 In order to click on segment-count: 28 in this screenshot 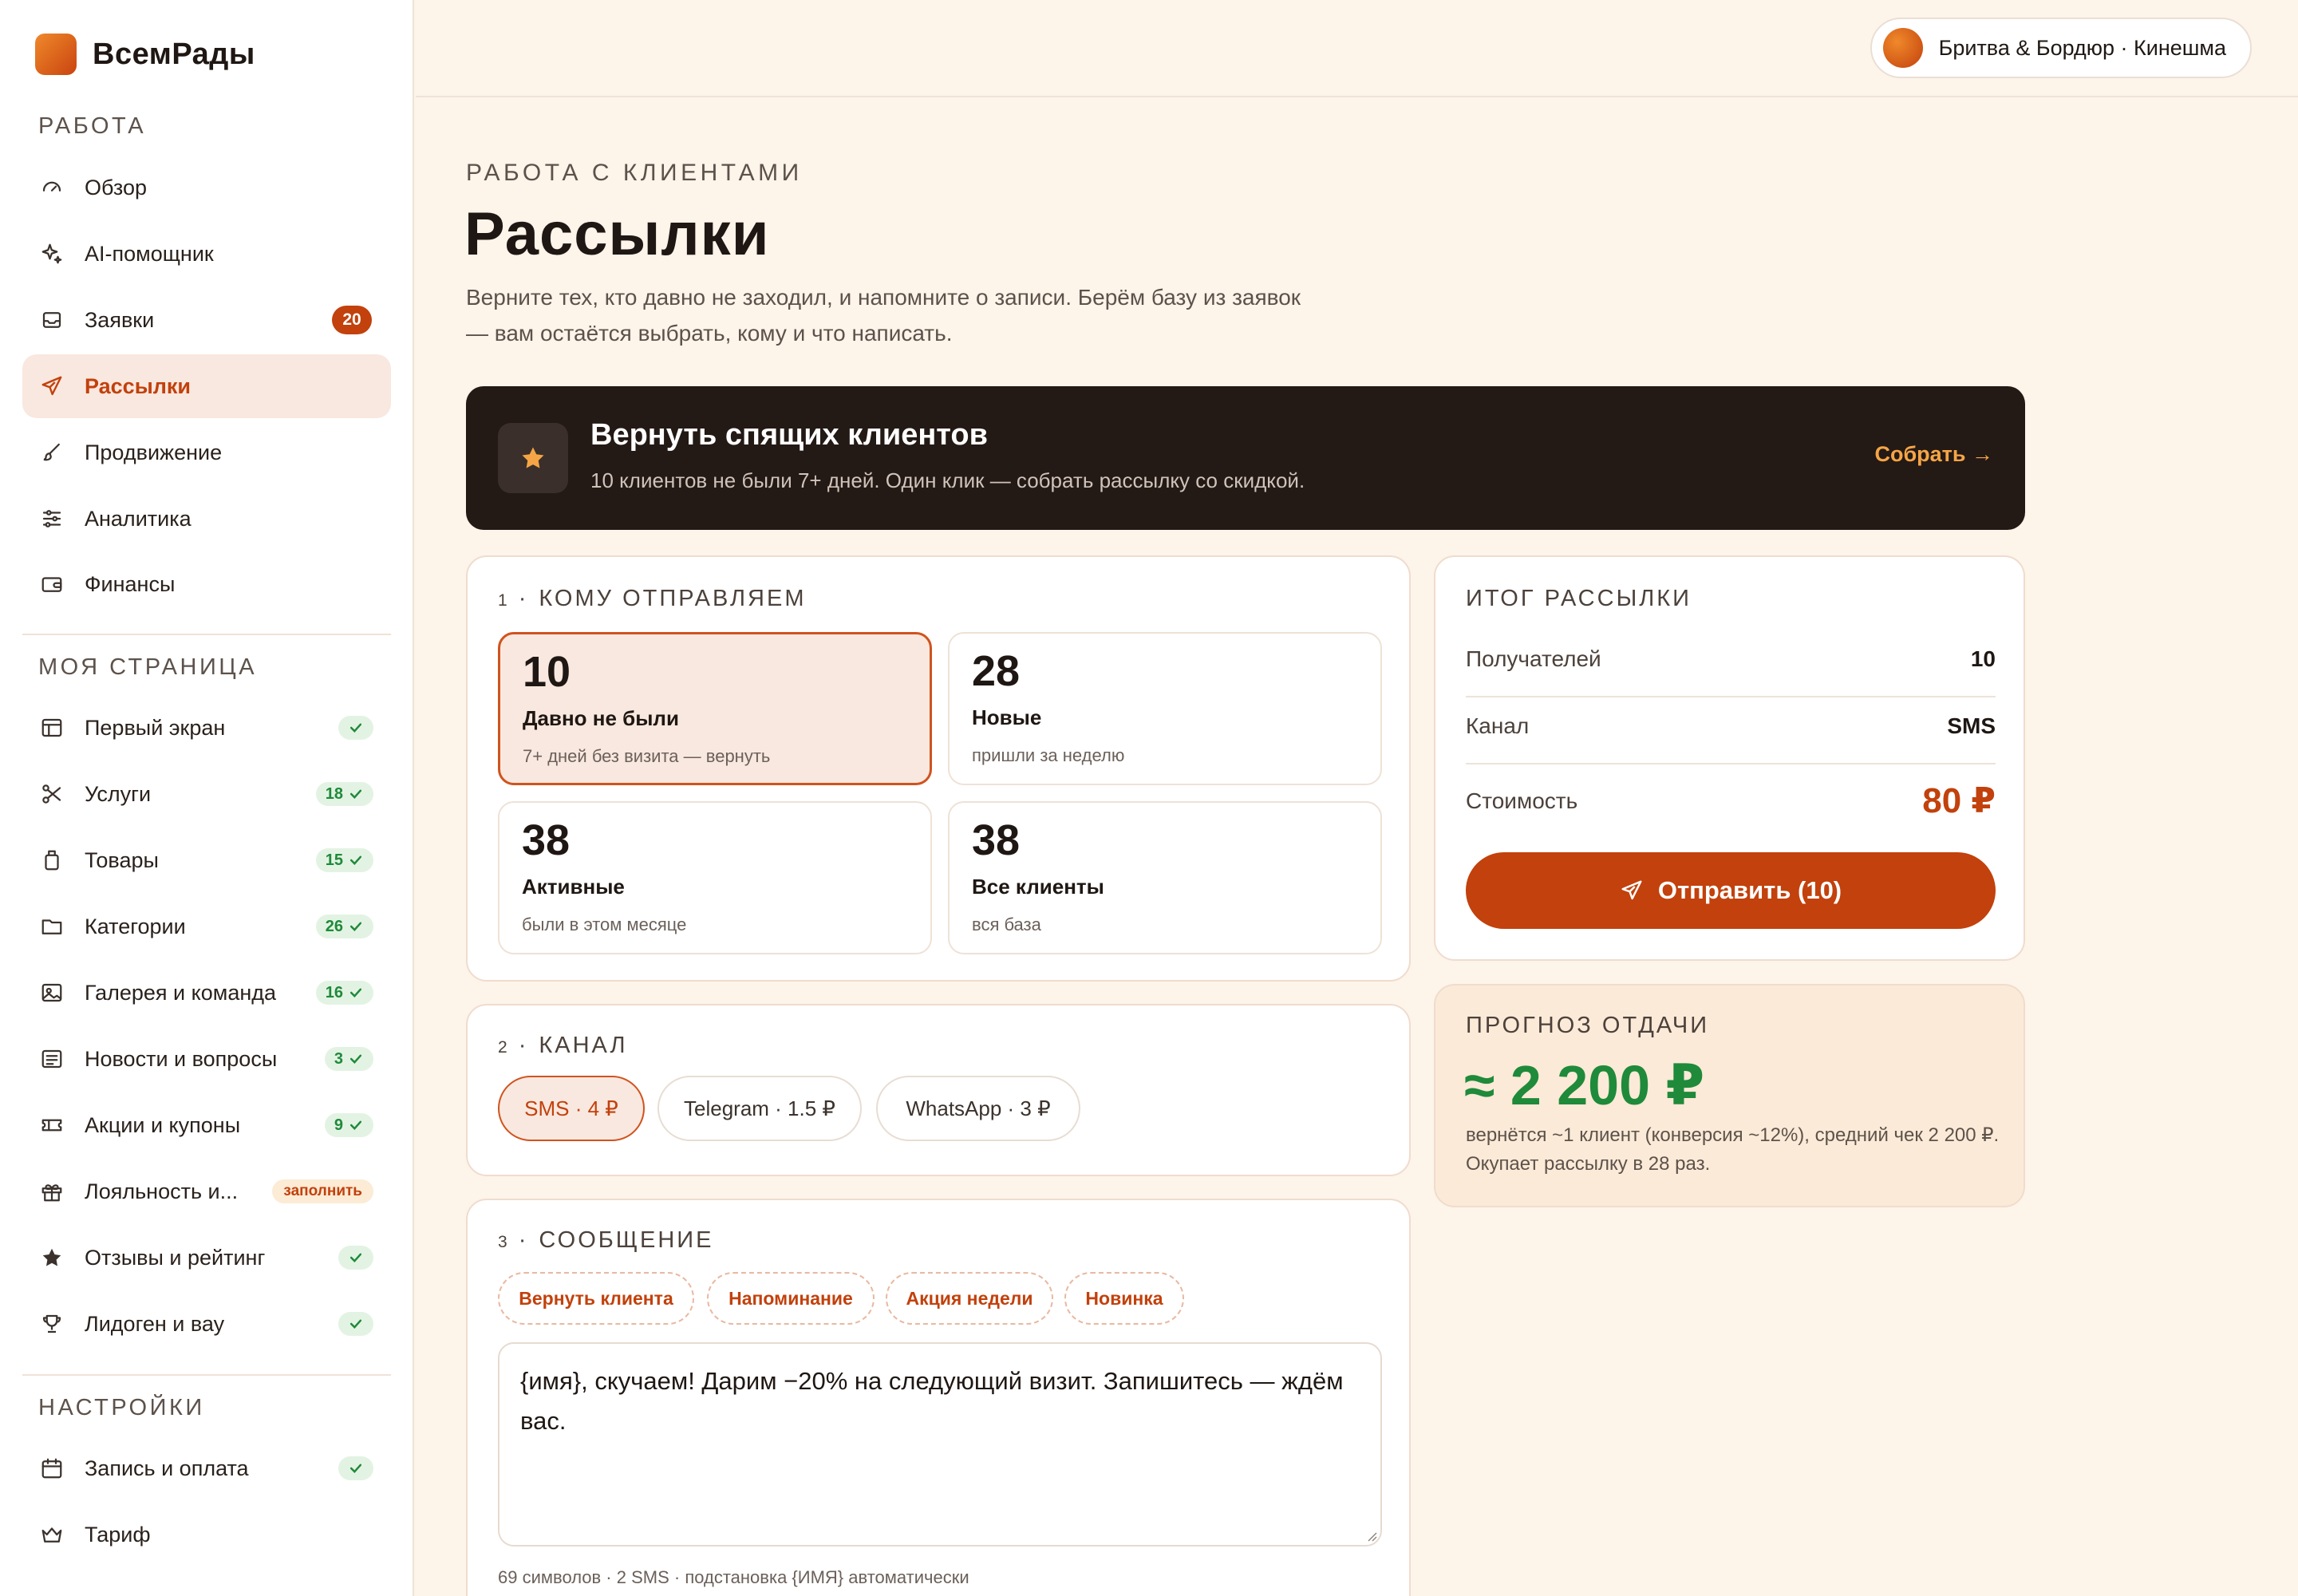, I will do `click(997, 671)`.